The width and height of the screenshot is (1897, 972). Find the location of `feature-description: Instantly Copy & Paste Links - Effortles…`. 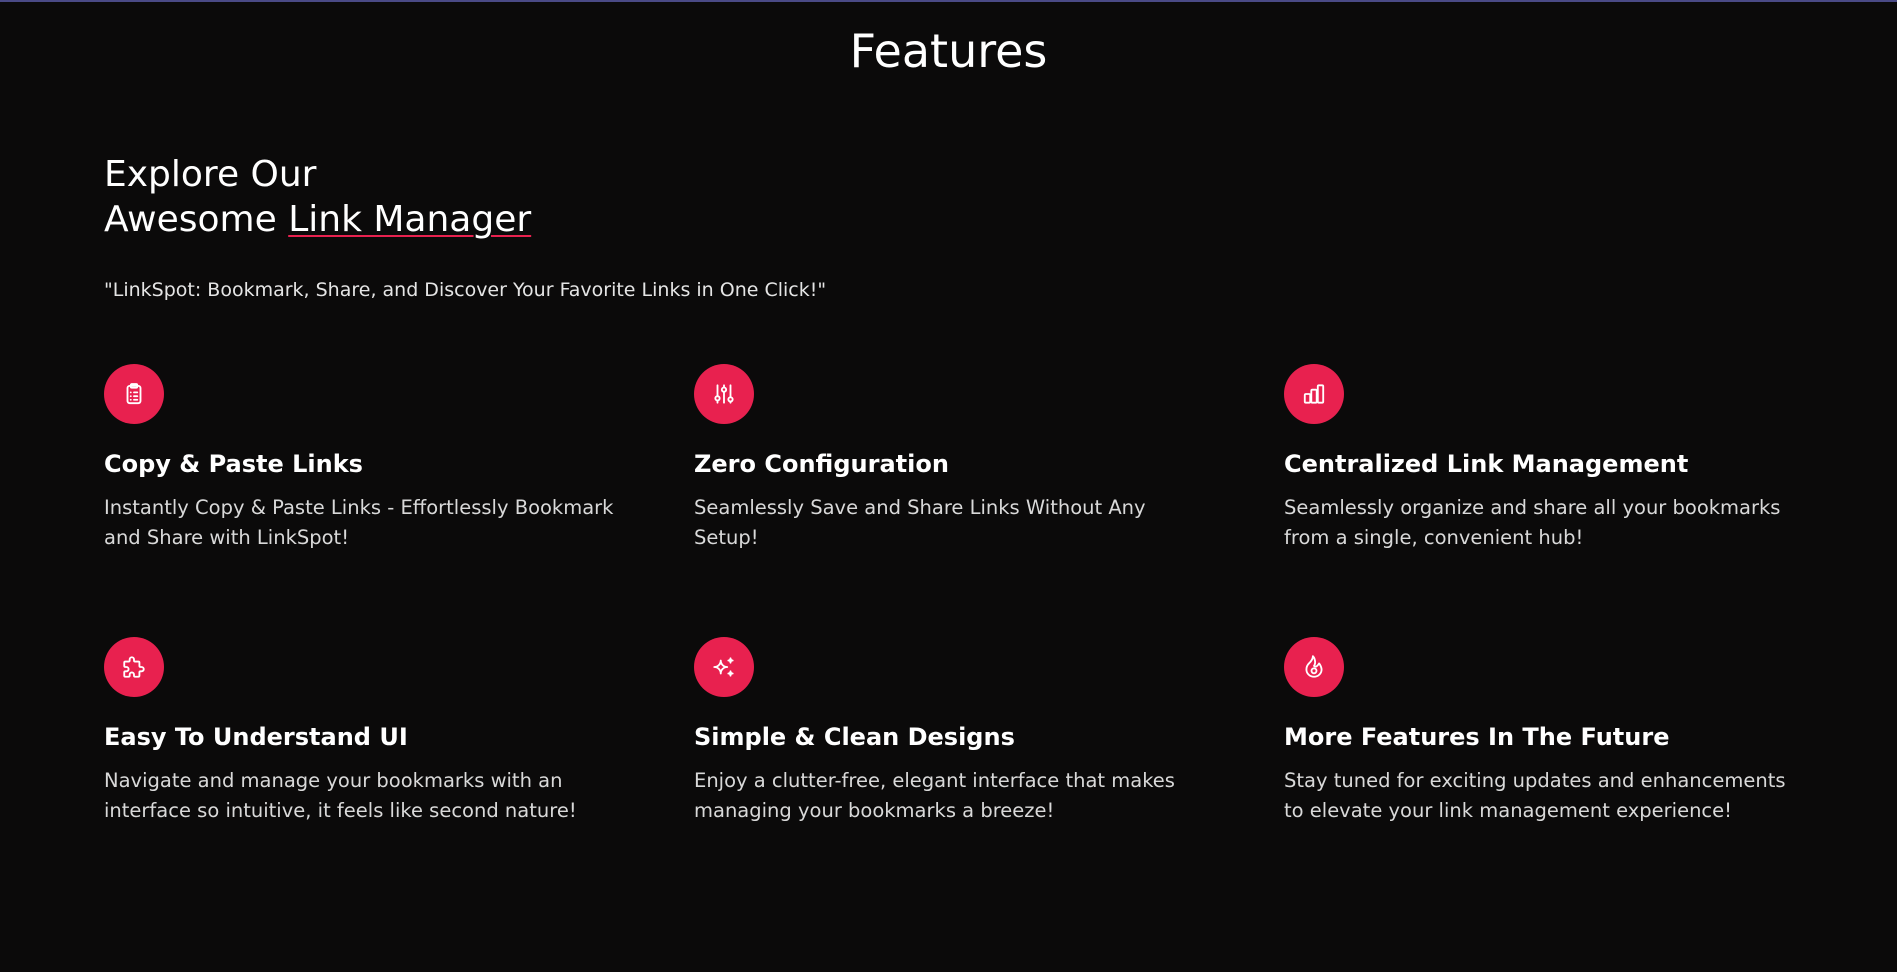

feature-description: Instantly Copy & Paste Links - Effortles… is located at coordinates (359, 522).